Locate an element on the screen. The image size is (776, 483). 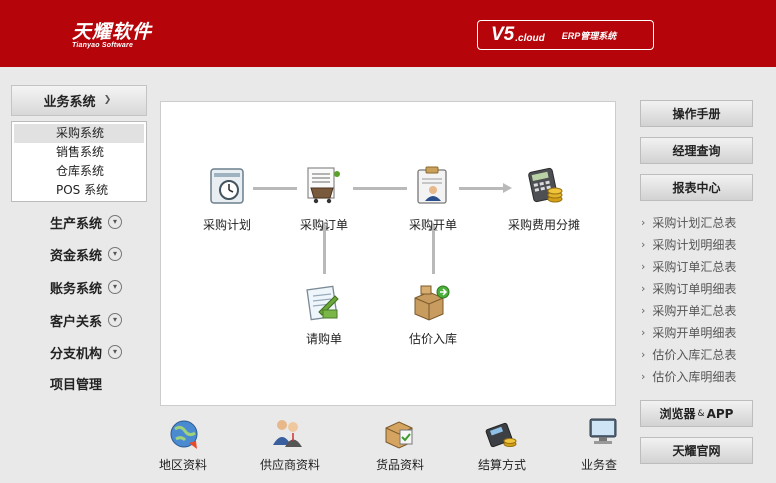
browser-app-button: 浏览器 & APP is located at coordinates (696, 413).